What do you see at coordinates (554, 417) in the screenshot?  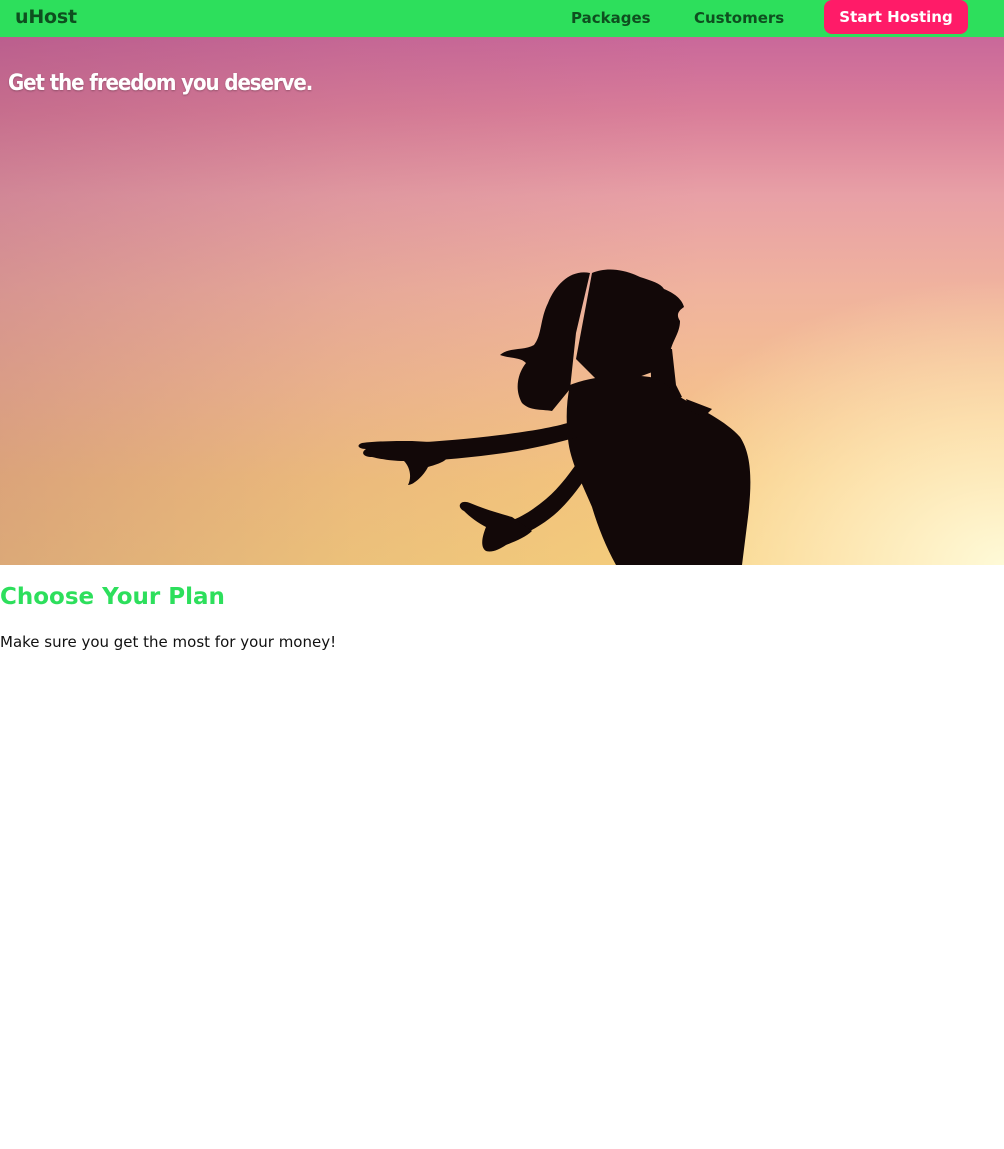 I see `hero-silhouette-image` at bounding box center [554, 417].